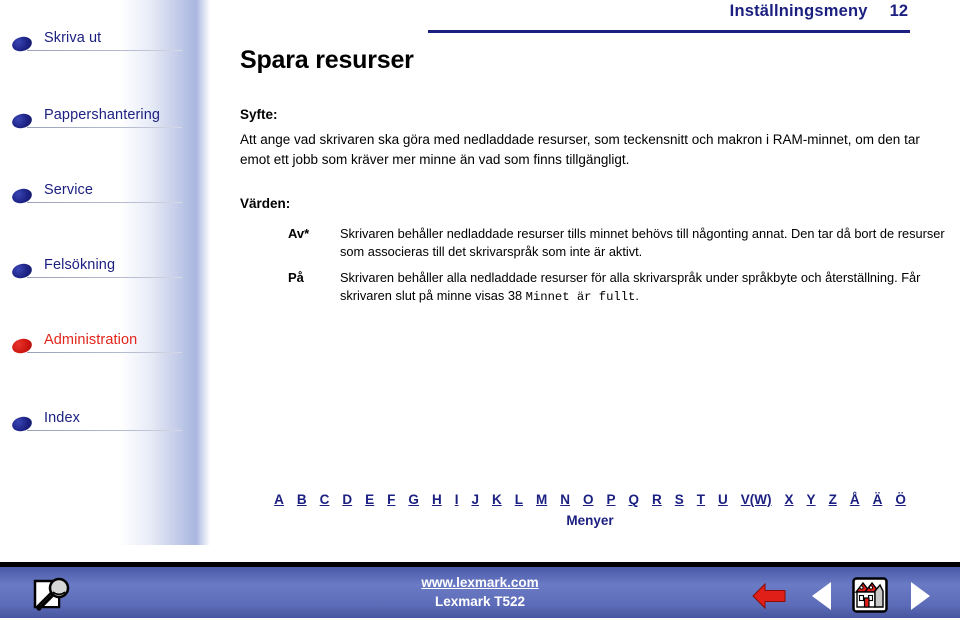 Image resolution: width=960 pixels, height=620 pixels. I want to click on alpha-link-odiaeresis: Ö, so click(900, 499).